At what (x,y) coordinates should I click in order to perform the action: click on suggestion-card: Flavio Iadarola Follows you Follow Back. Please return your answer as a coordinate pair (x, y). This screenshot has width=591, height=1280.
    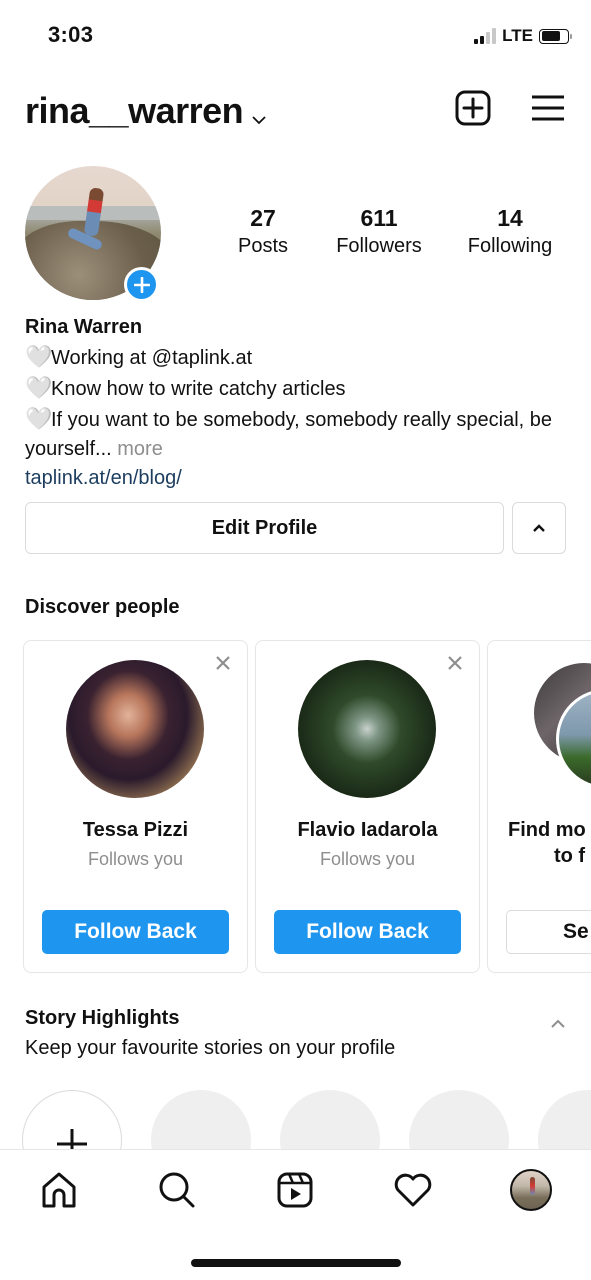
    Looking at the image, I should click on (367, 806).